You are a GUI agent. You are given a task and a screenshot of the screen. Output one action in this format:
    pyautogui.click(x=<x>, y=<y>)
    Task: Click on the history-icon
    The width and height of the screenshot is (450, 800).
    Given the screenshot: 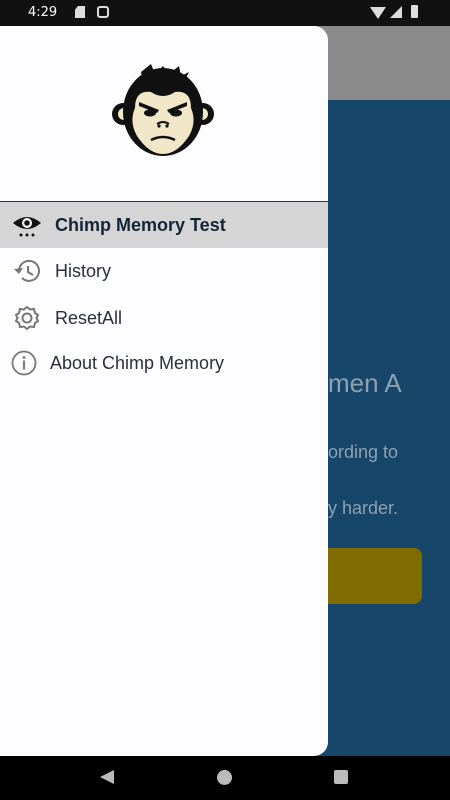 What is the action you would take?
    pyautogui.click(x=27, y=270)
    